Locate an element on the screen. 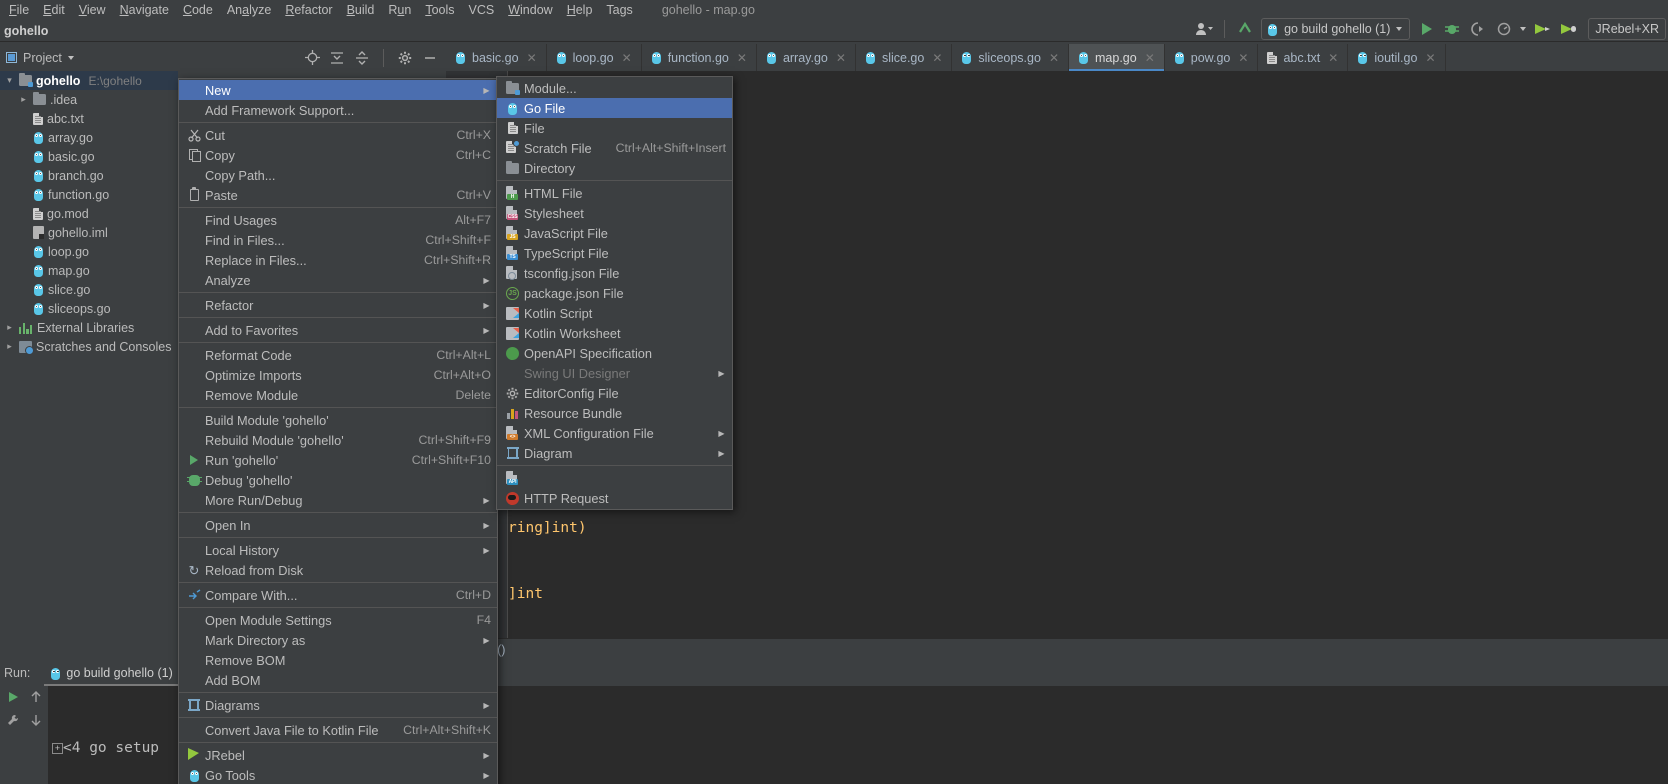 This screenshot has width=1668, height=784. menu-item-build-module: Build Module 'gohello' is located at coordinates (338, 420).